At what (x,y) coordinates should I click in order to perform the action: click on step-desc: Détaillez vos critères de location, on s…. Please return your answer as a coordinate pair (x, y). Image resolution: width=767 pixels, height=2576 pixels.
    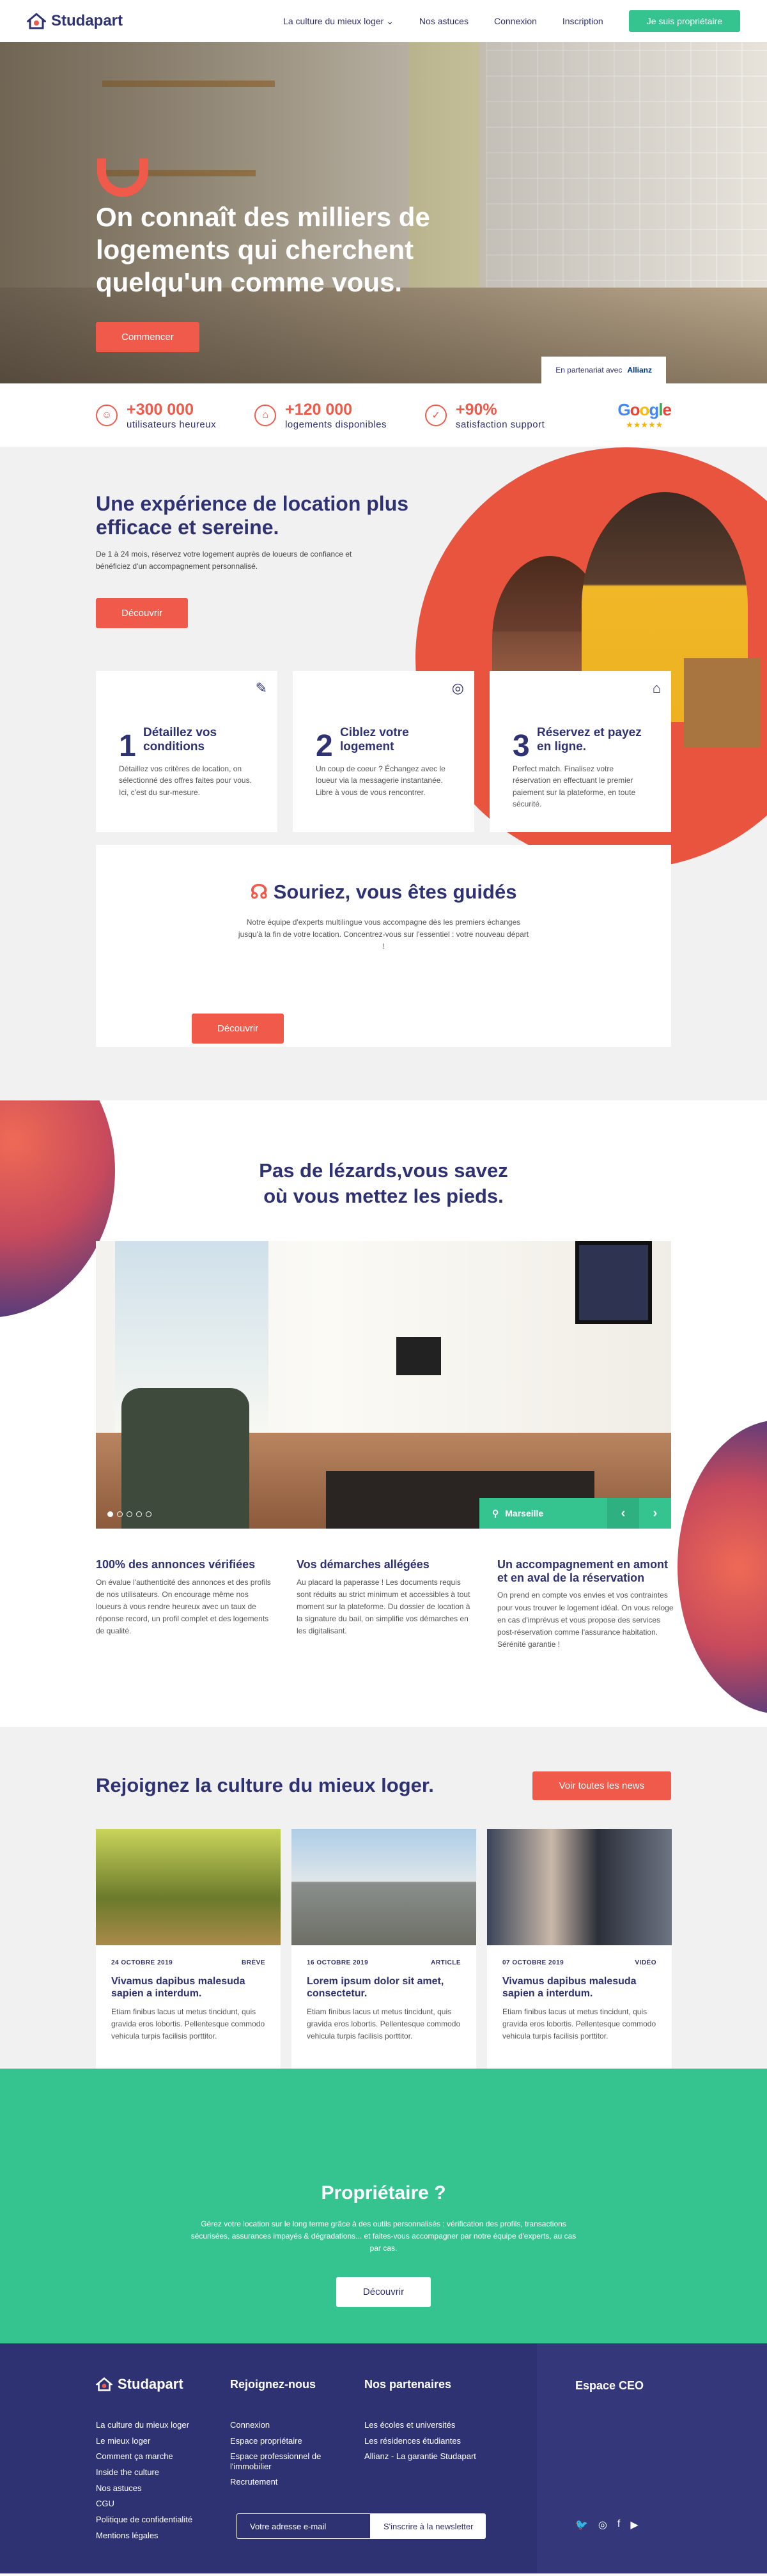
    Looking at the image, I should click on (185, 780).